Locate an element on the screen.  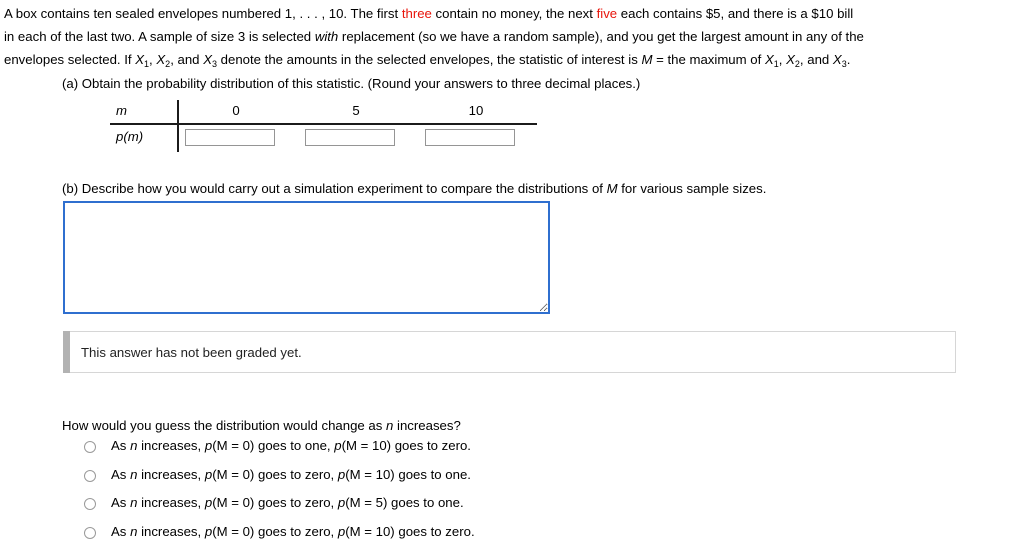
part-b-label-b: for various sample sizes. is located at coordinates (692, 188).